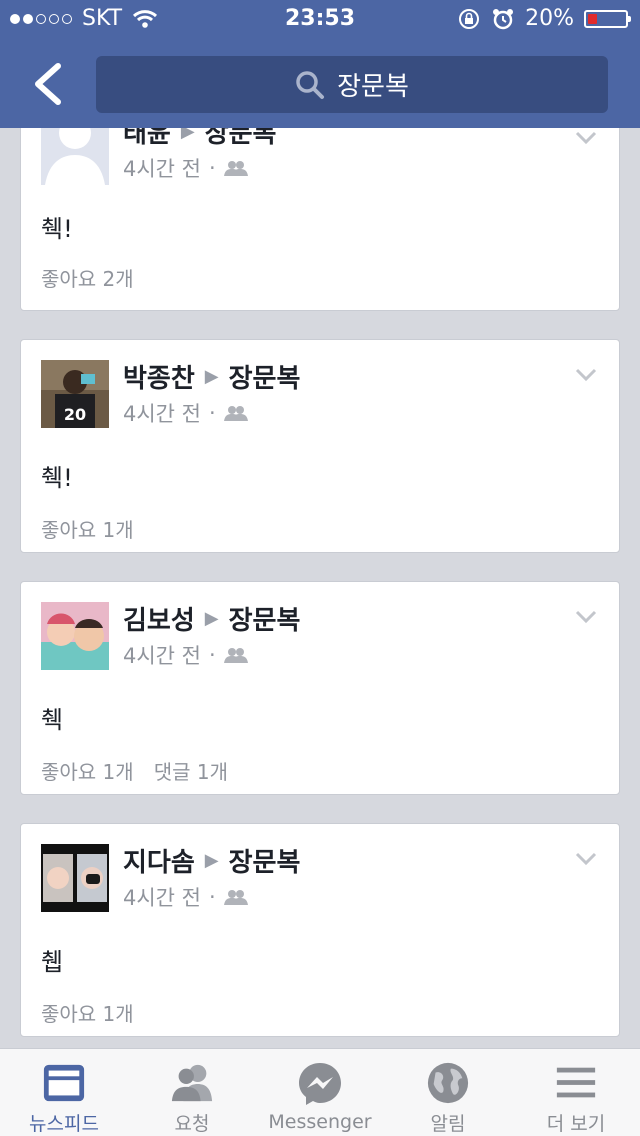 Image resolution: width=640 pixels, height=1136 pixels. I want to click on news-feed-icon, so click(64, 1083).